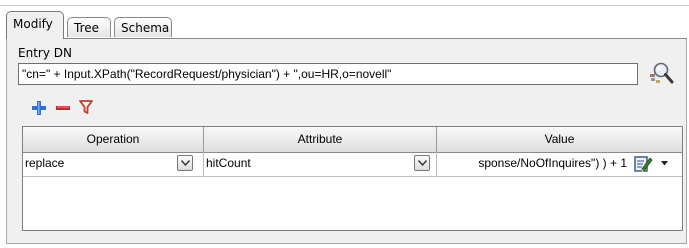 The width and height of the screenshot is (689, 248). What do you see at coordinates (643, 164) in the screenshot?
I see `edit-expression-icon` at bounding box center [643, 164].